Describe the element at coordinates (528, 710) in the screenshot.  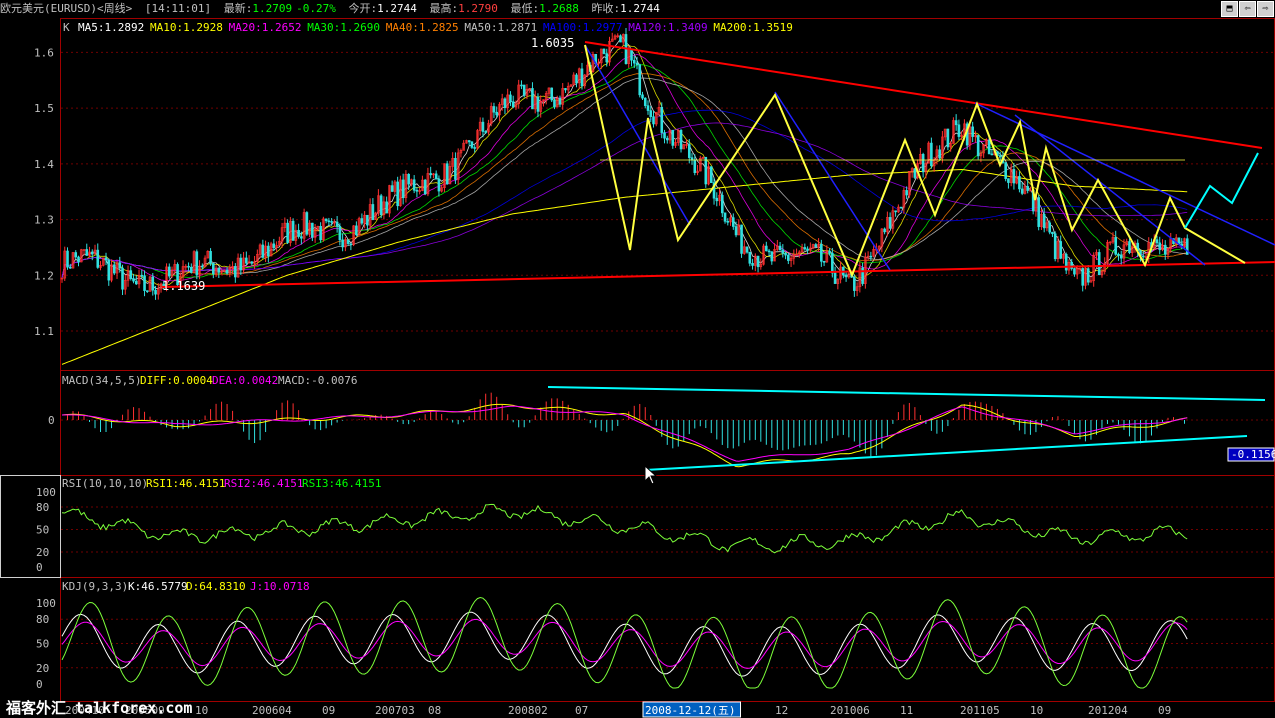
I see `x-axis-label: 200802` at that location.